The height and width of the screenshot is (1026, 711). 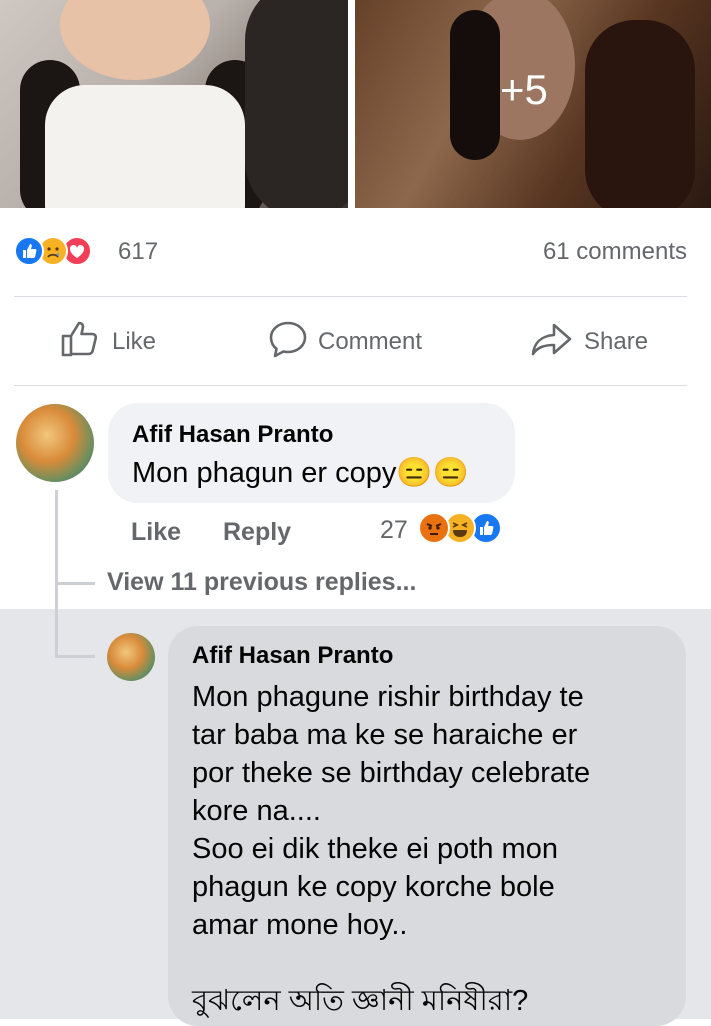 I want to click on like-icon, so click(x=29, y=251).